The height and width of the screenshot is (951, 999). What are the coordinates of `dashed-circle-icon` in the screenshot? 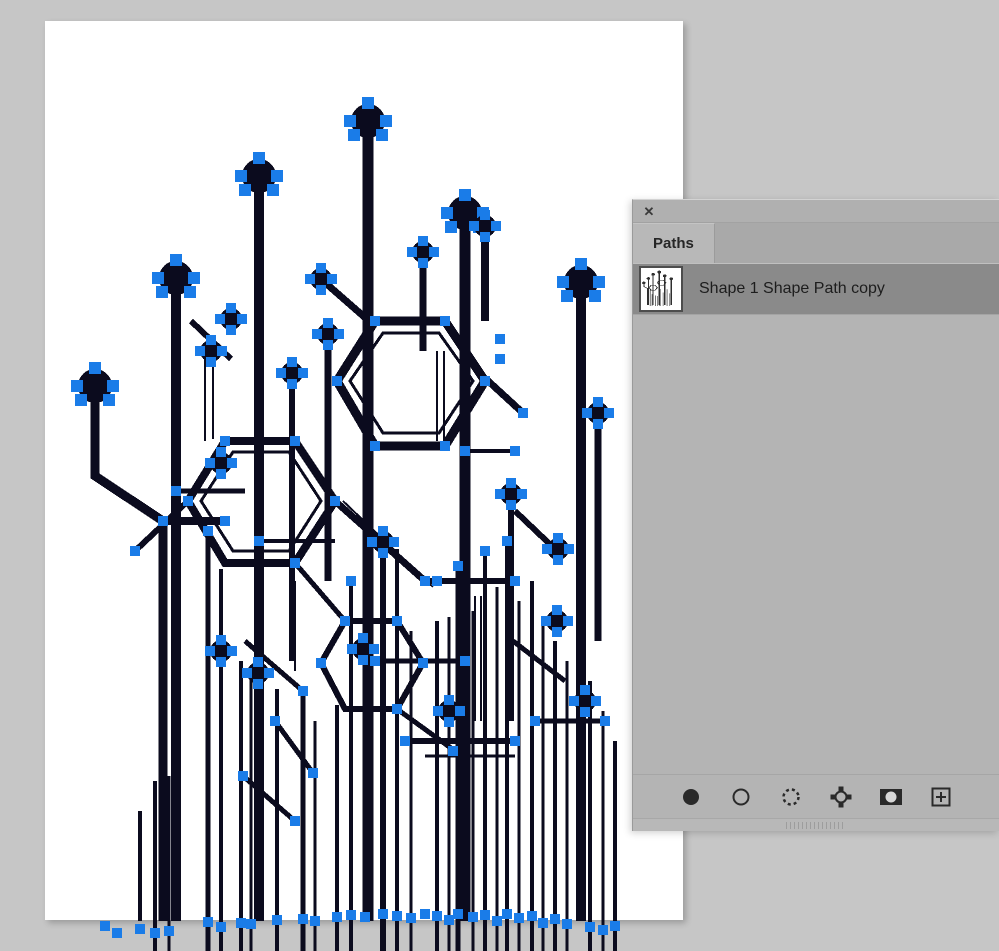 It's located at (791, 797).